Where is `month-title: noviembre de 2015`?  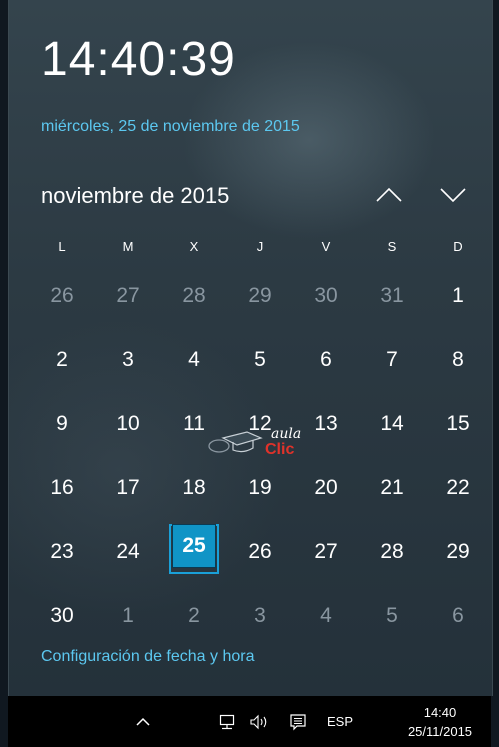 month-title: noviembre de 2015 is located at coordinates (135, 196).